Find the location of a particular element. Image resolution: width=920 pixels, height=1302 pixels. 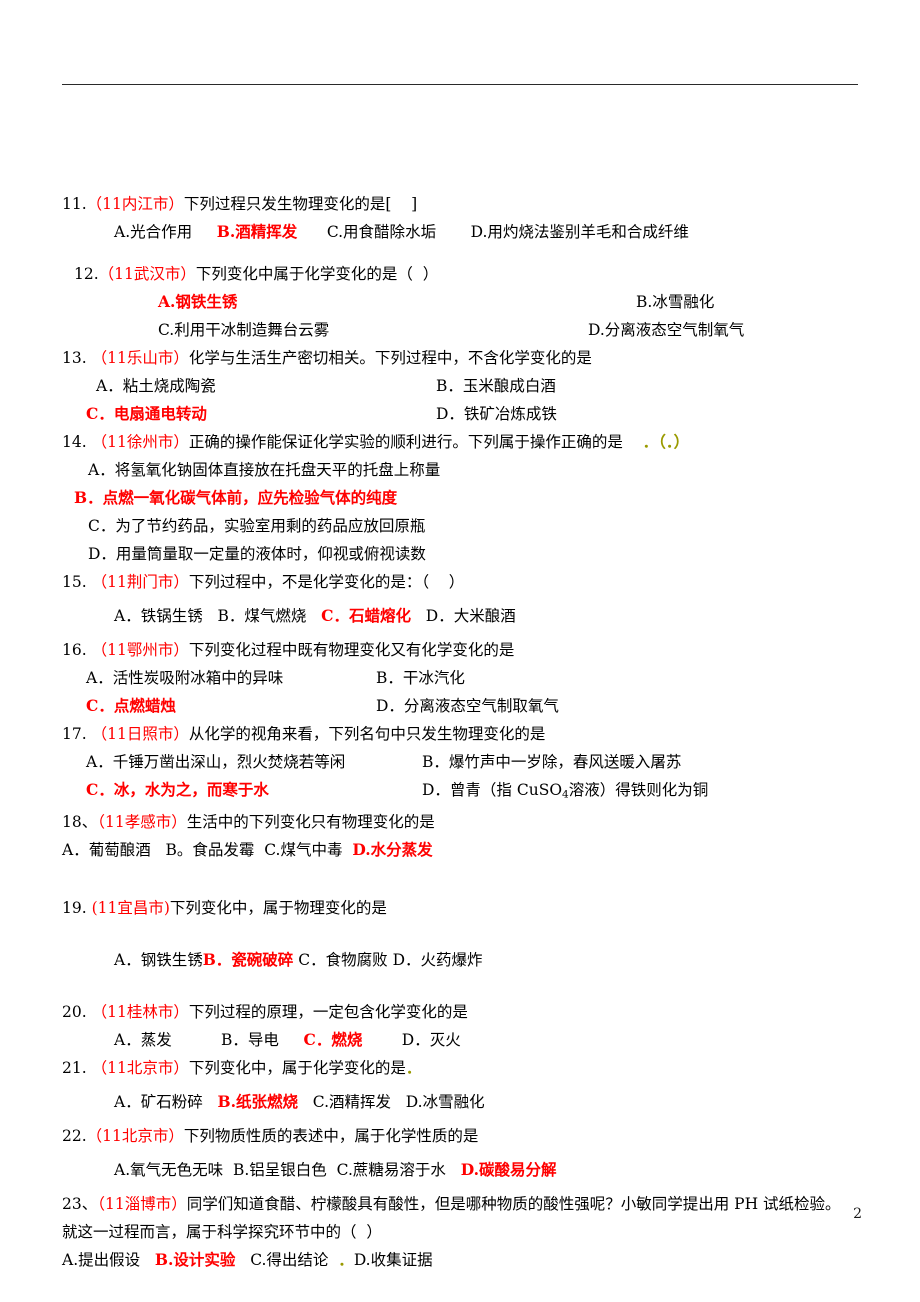

question-12-stem: 12.（11武汉市）下列变化中属于化学变化的是（ ） is located at coordinates (462, 274).